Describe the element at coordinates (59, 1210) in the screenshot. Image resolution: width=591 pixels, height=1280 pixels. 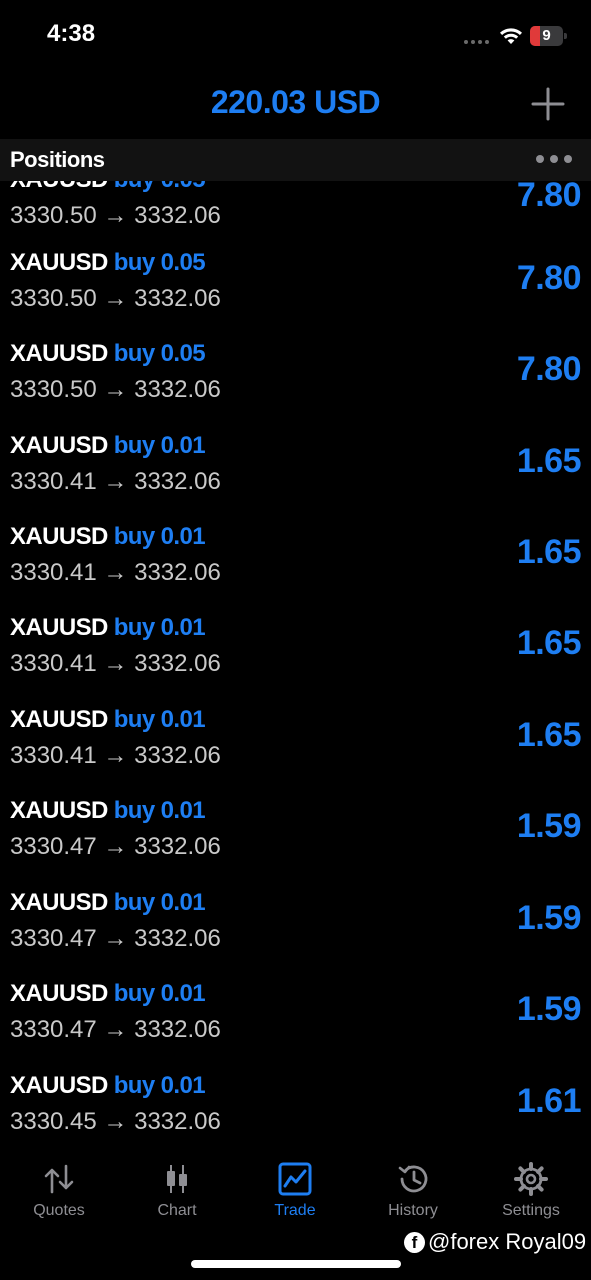
I see `tab-label: Quotes` at that location.